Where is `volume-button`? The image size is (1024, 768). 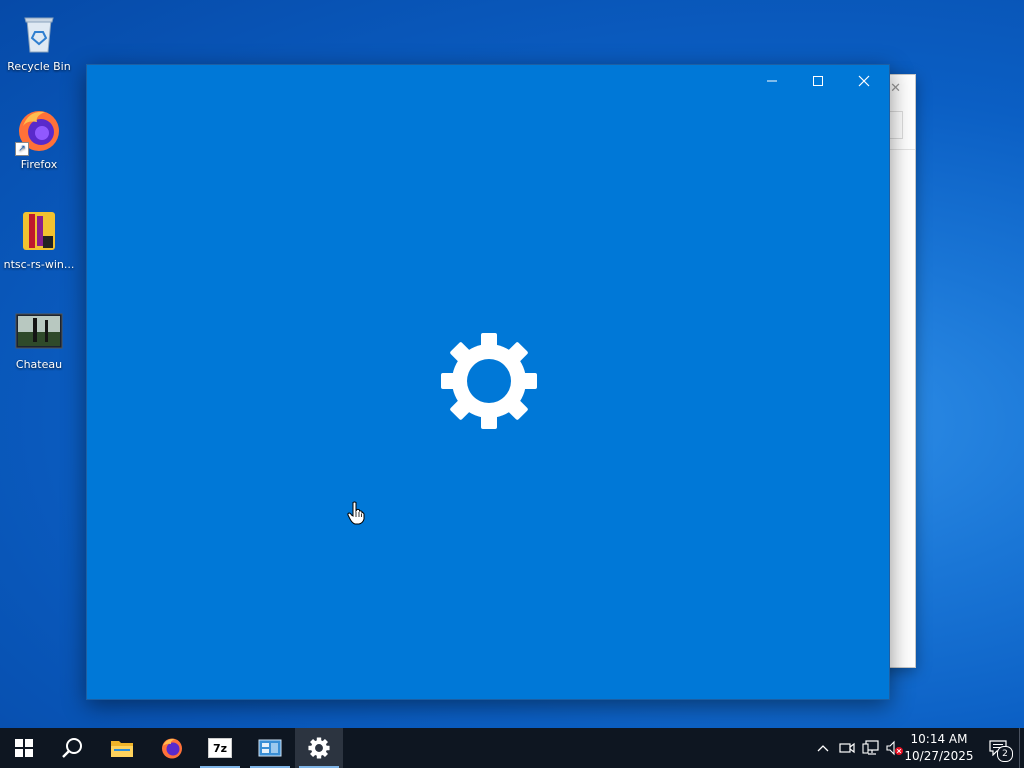 volume-button is located at coordinates (895, 748).